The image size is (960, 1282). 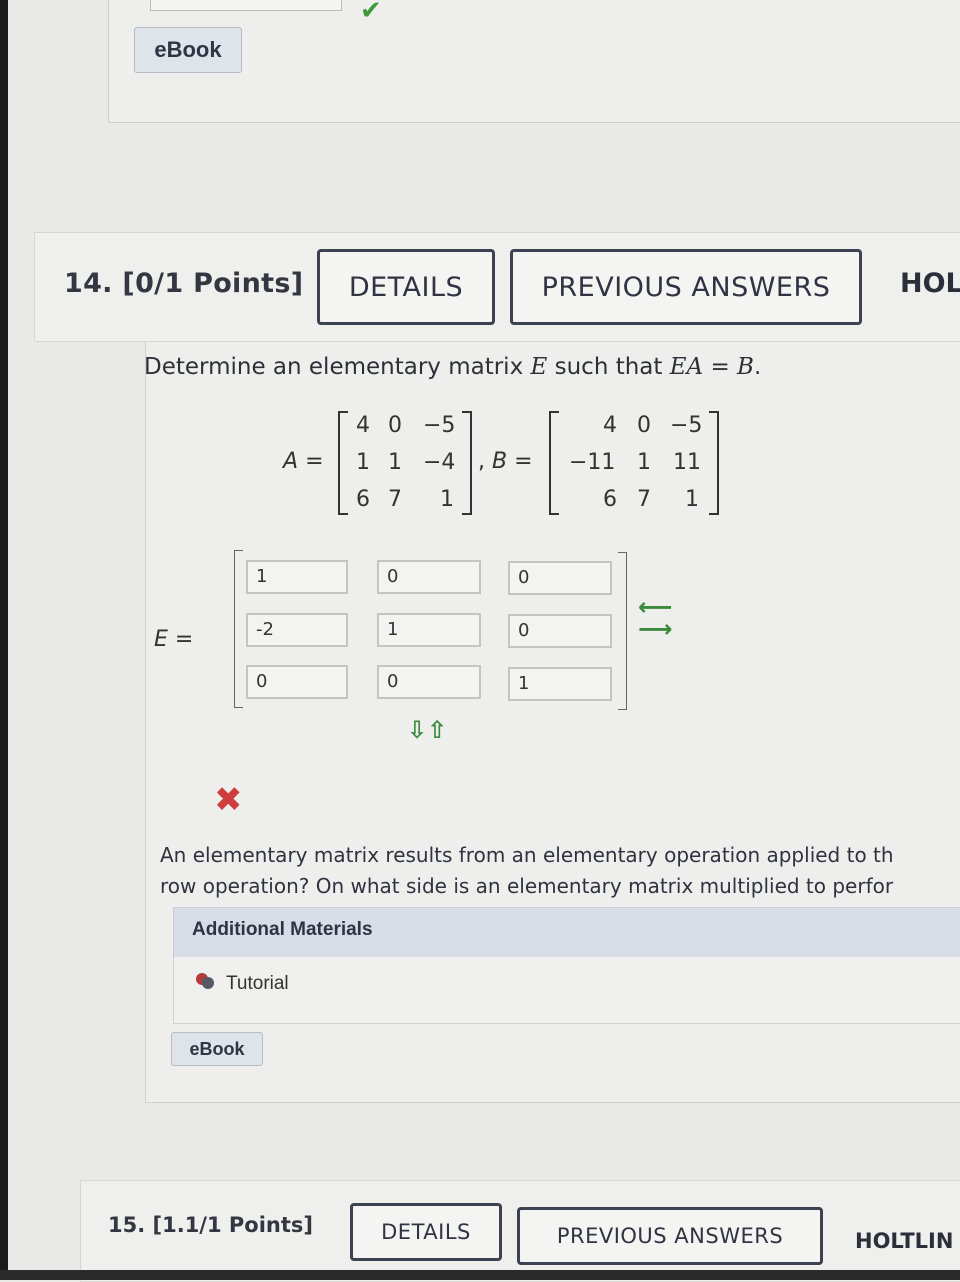 What do you see at coordinates (257, 984) in the screenshot?
I see `tutorial-link: Tutorial` at bounding box center [257, 984].